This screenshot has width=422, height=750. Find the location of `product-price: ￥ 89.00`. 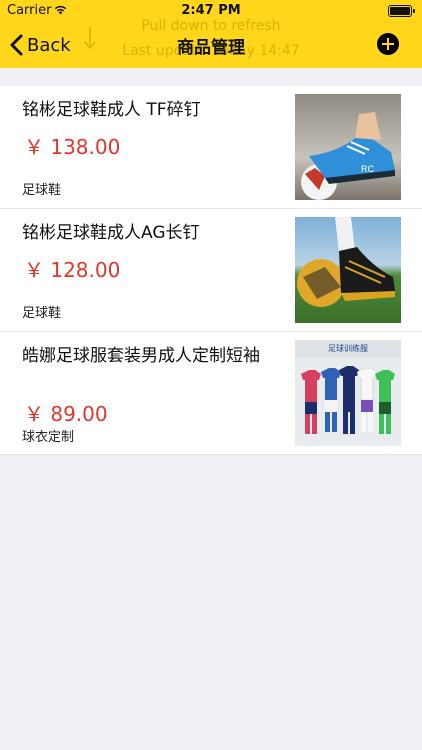

product-price: ￥ 89.00 is located at coordinates (66, 414).